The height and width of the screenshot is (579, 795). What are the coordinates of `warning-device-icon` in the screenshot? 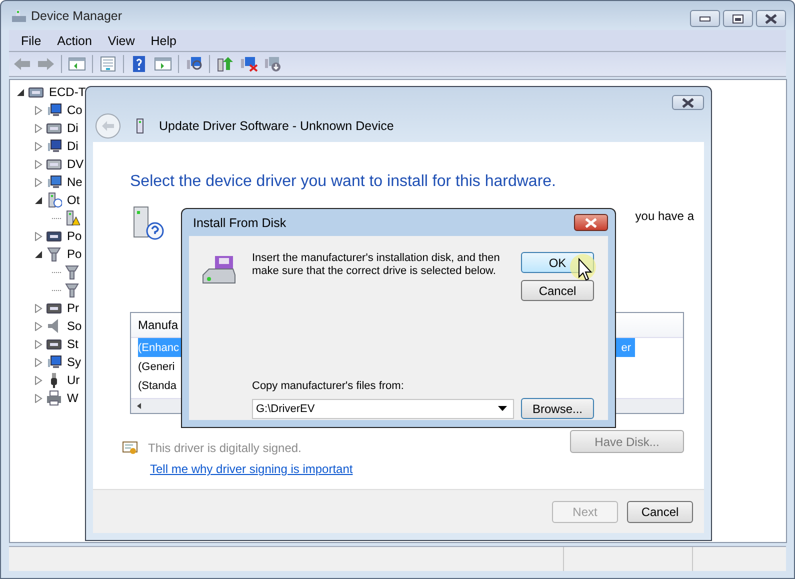 It's located at (72, 218).